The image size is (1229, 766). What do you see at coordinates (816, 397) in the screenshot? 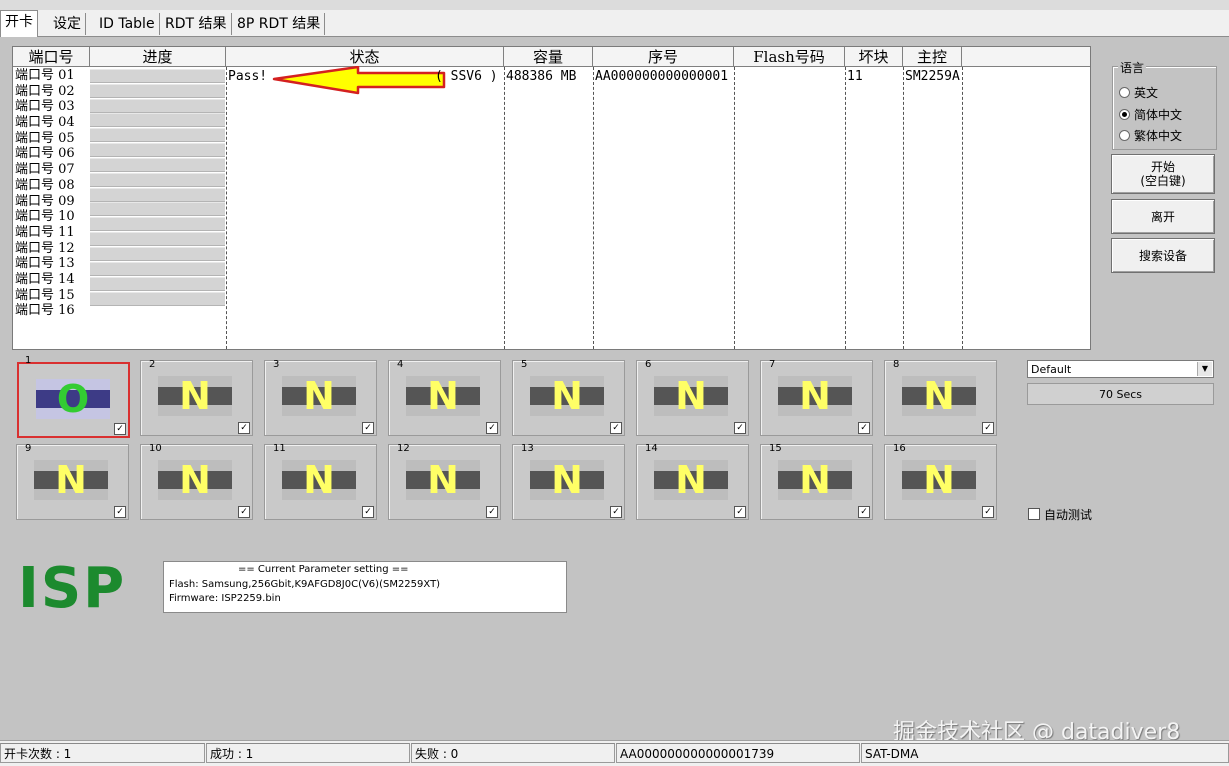
I see `port-slot-7: 7 N ✓` at bounding box center [816, 397].